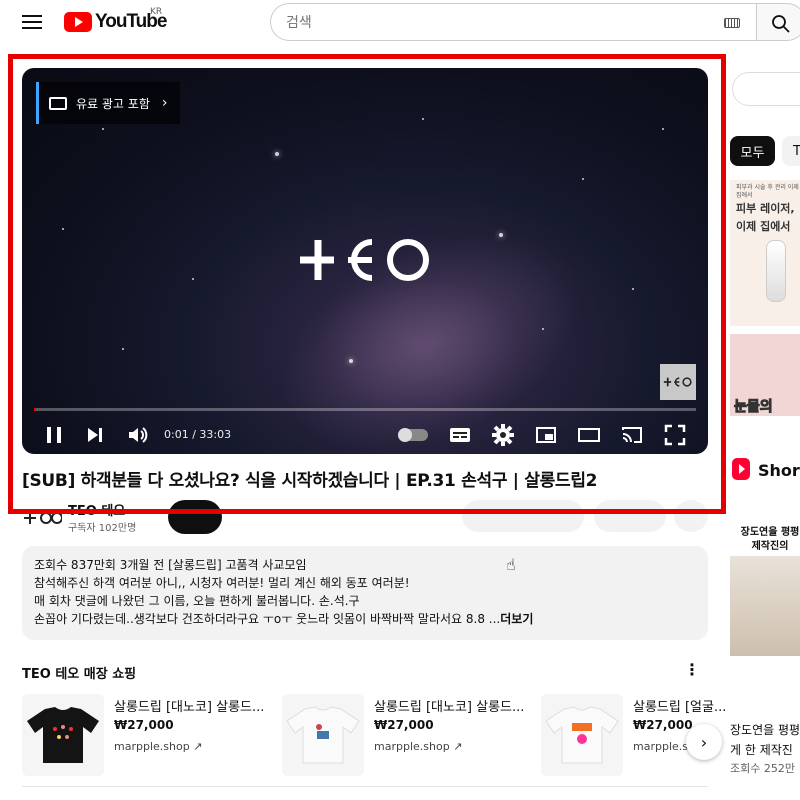 The width and height of the screenshot is (800, 800). I want to click on fullscreen-icon, so click(675, 435).